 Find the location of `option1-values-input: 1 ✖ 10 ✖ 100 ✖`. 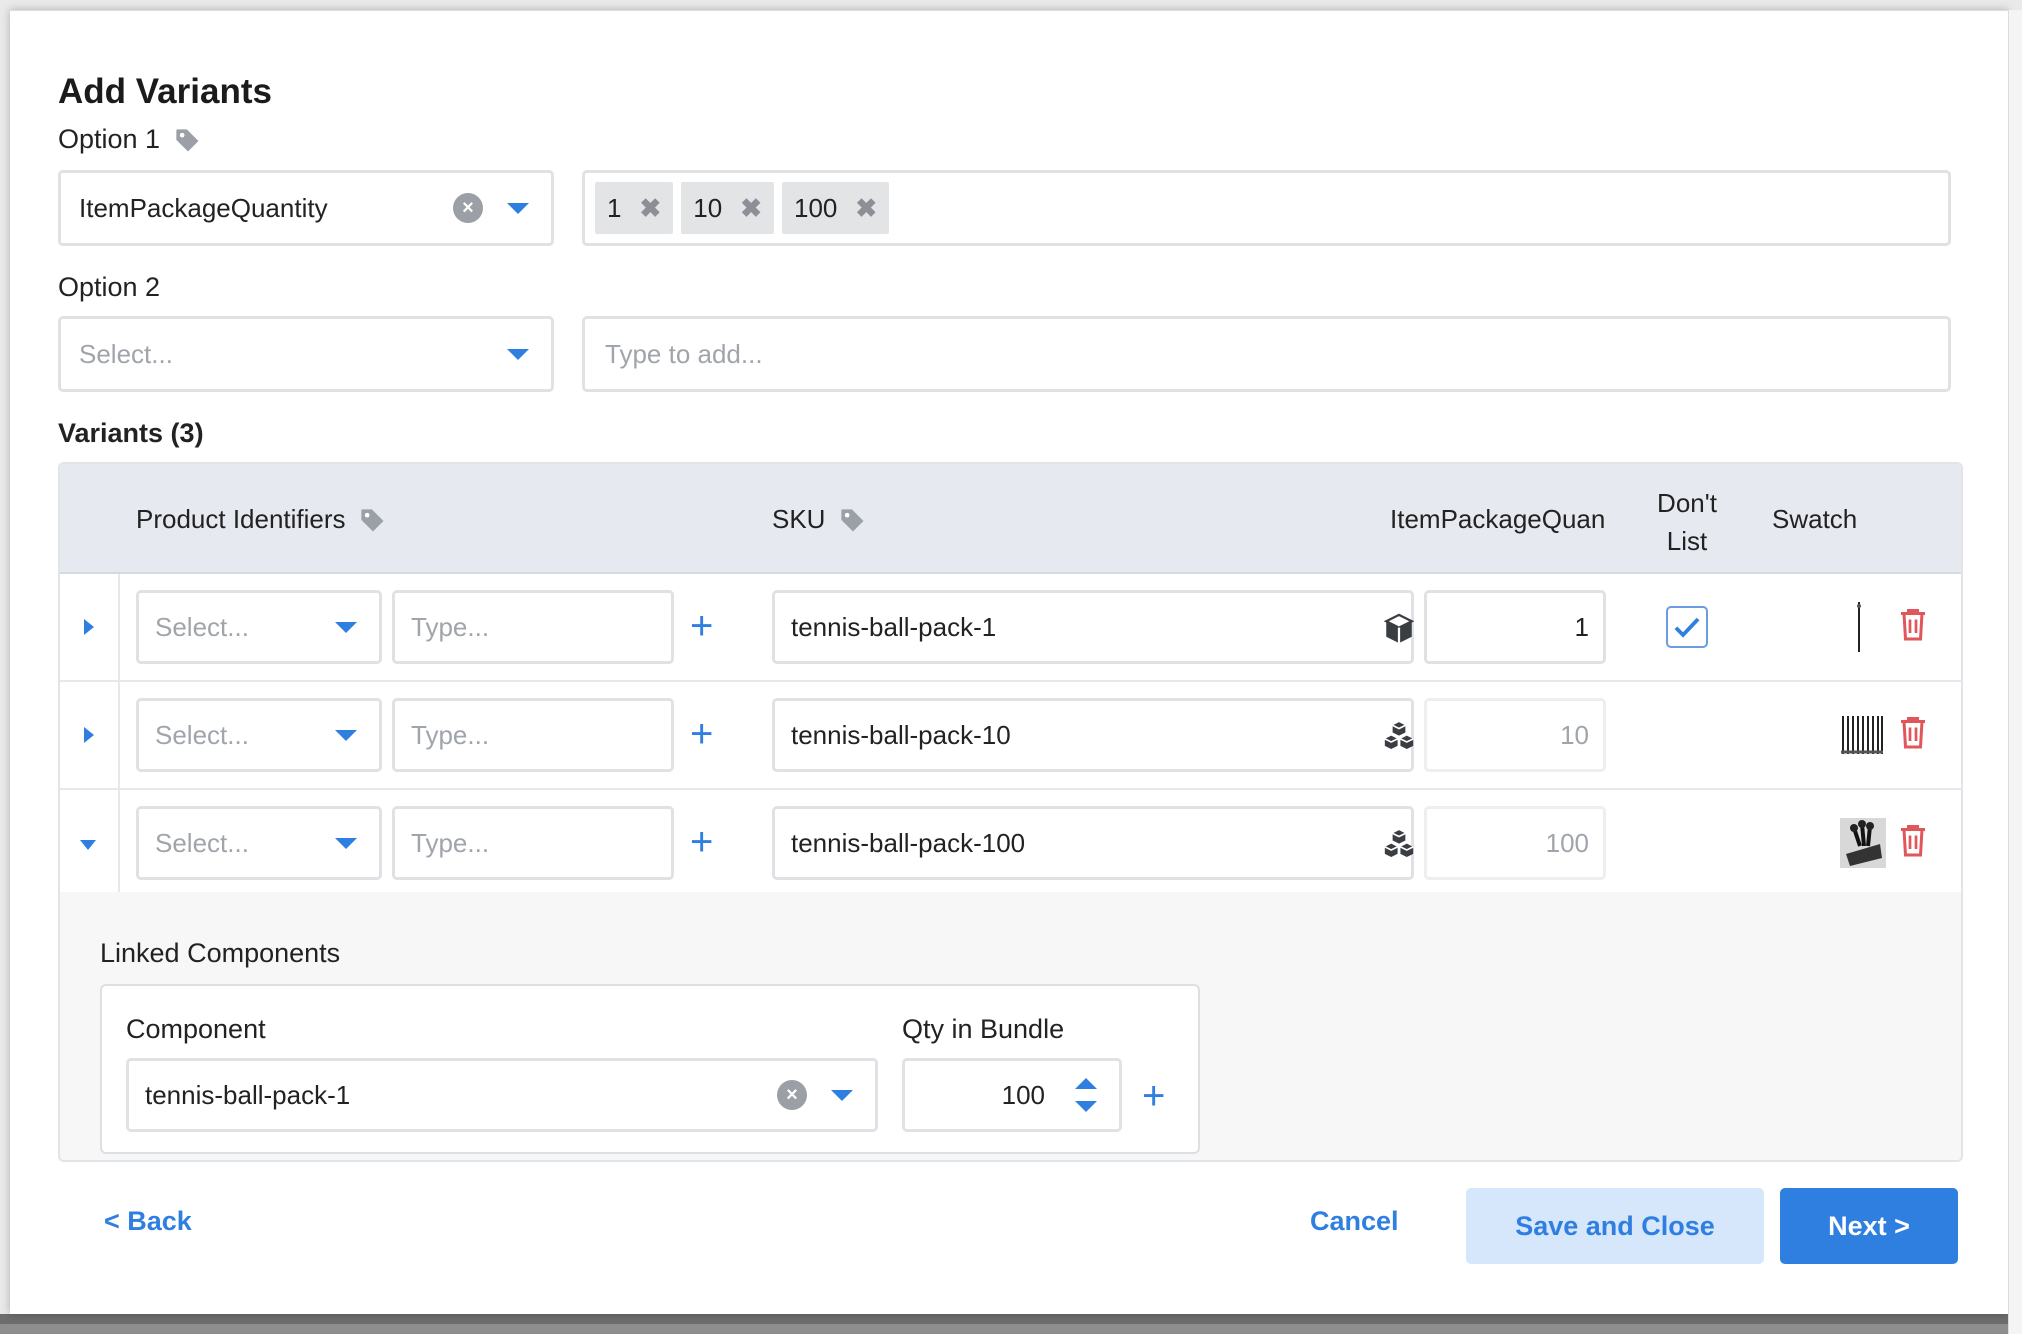

option1-values-input: 1 ✖ 10 ✖ 100 ✖ is located at coordinates (1266, 208).